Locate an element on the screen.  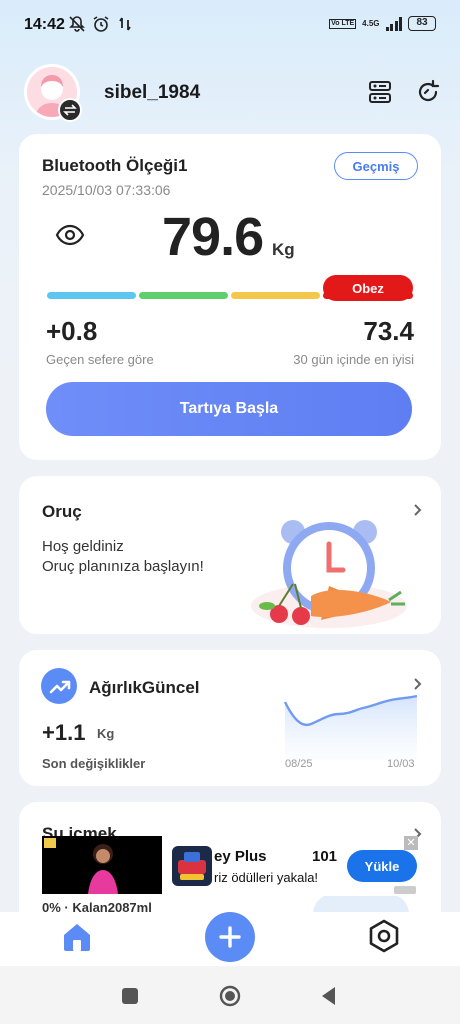
home-icon is located at coordinates (77, 937).